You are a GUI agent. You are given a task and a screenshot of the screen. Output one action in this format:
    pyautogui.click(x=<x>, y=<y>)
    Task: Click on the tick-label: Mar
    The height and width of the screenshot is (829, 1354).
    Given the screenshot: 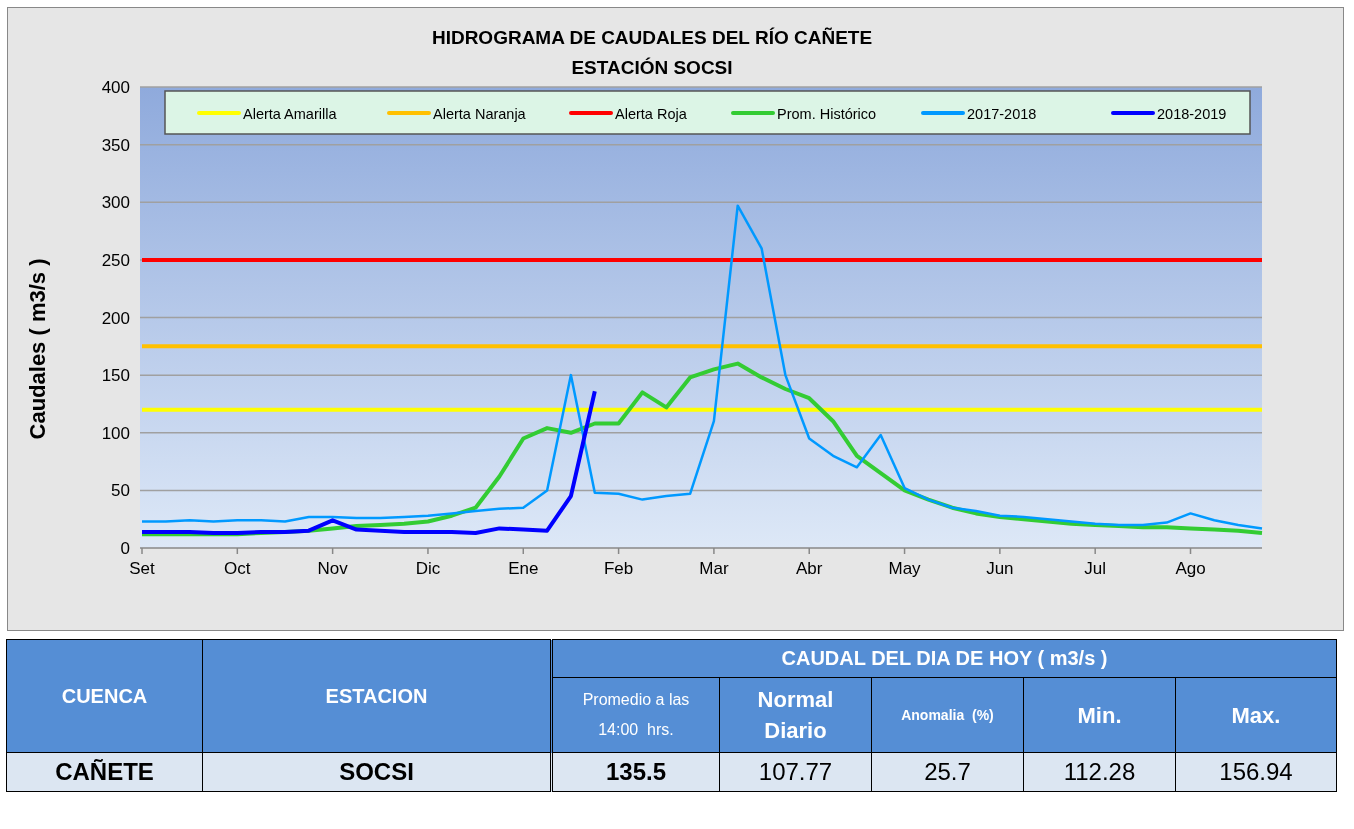 What is the action you would take?
    pyautogui.click(x=714, y=568)
    